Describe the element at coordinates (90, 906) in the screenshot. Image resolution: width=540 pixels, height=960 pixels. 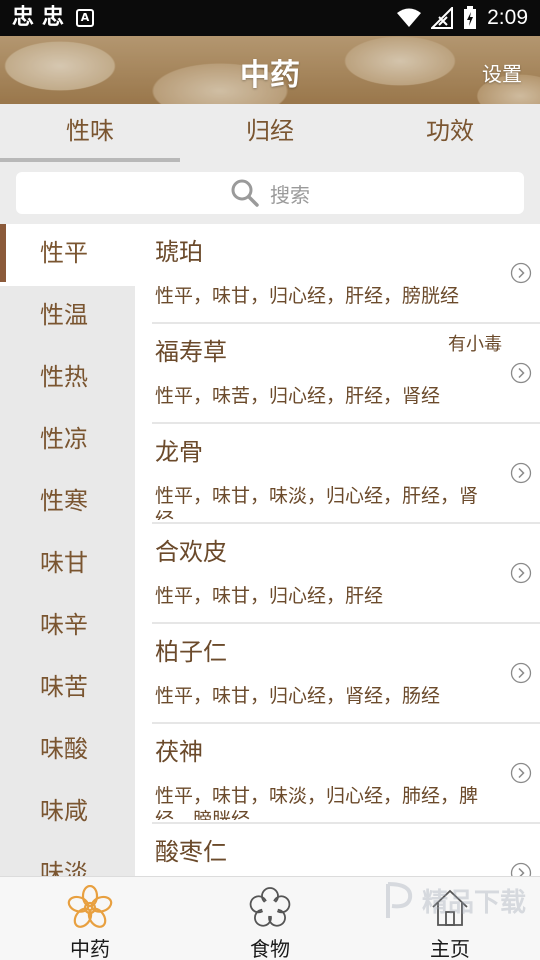
I see `flower-icon` at that location.